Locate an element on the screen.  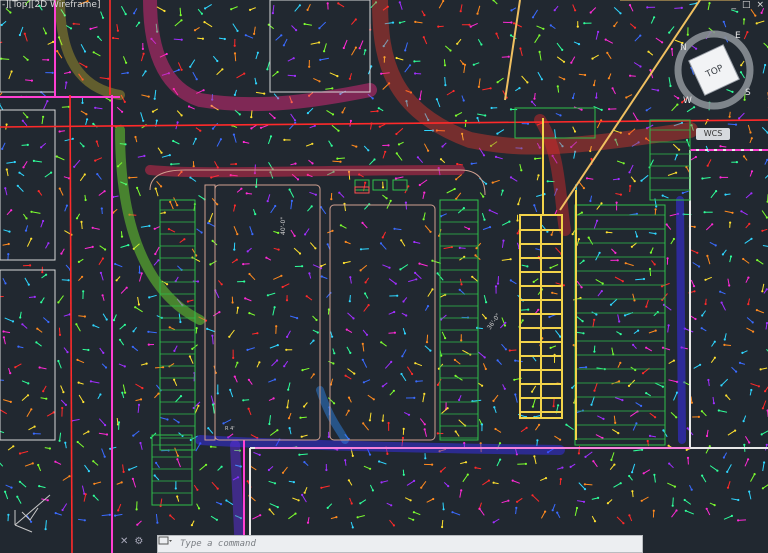
viewport-controls: -][Top][2D Wireframe] is located at coordinates (51, 5).